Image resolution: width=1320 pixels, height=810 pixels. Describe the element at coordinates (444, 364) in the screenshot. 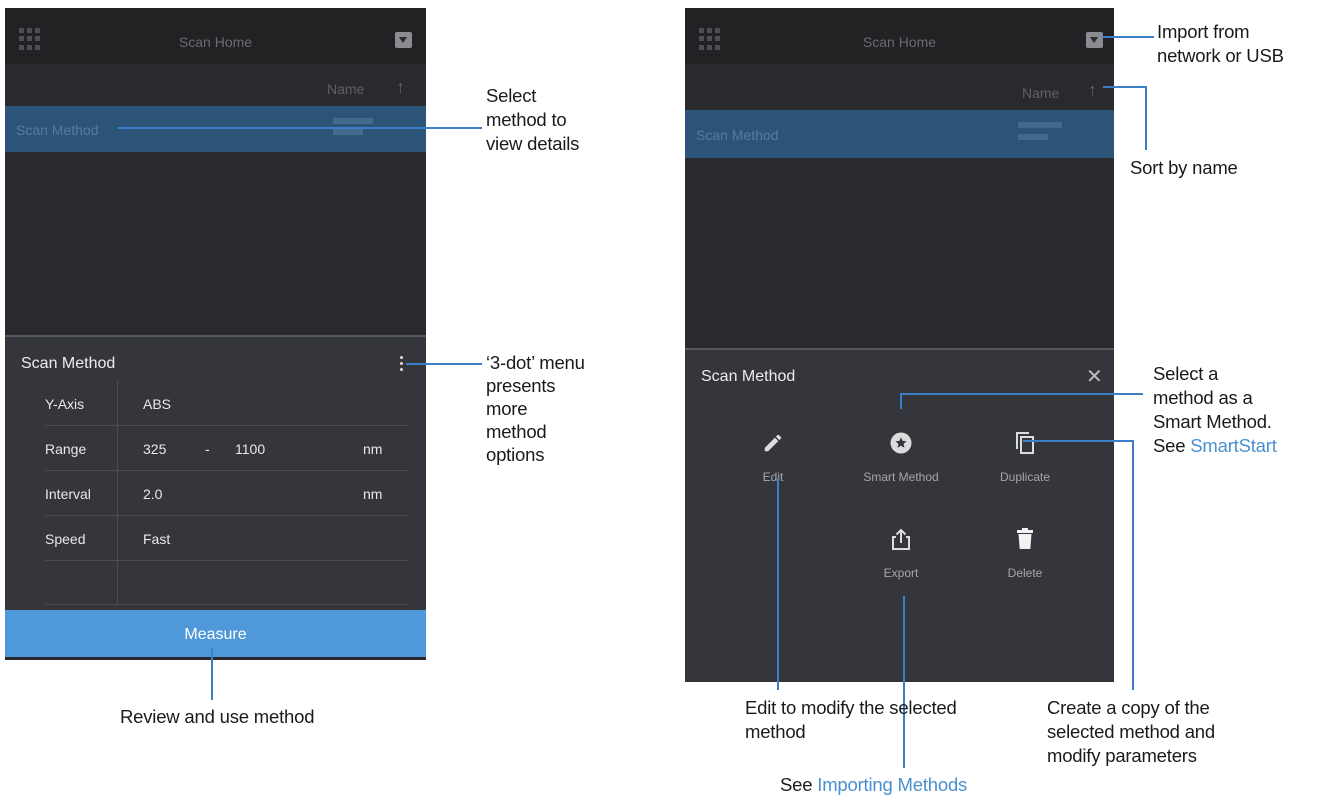

I see `callout-line-kebab` at that location.